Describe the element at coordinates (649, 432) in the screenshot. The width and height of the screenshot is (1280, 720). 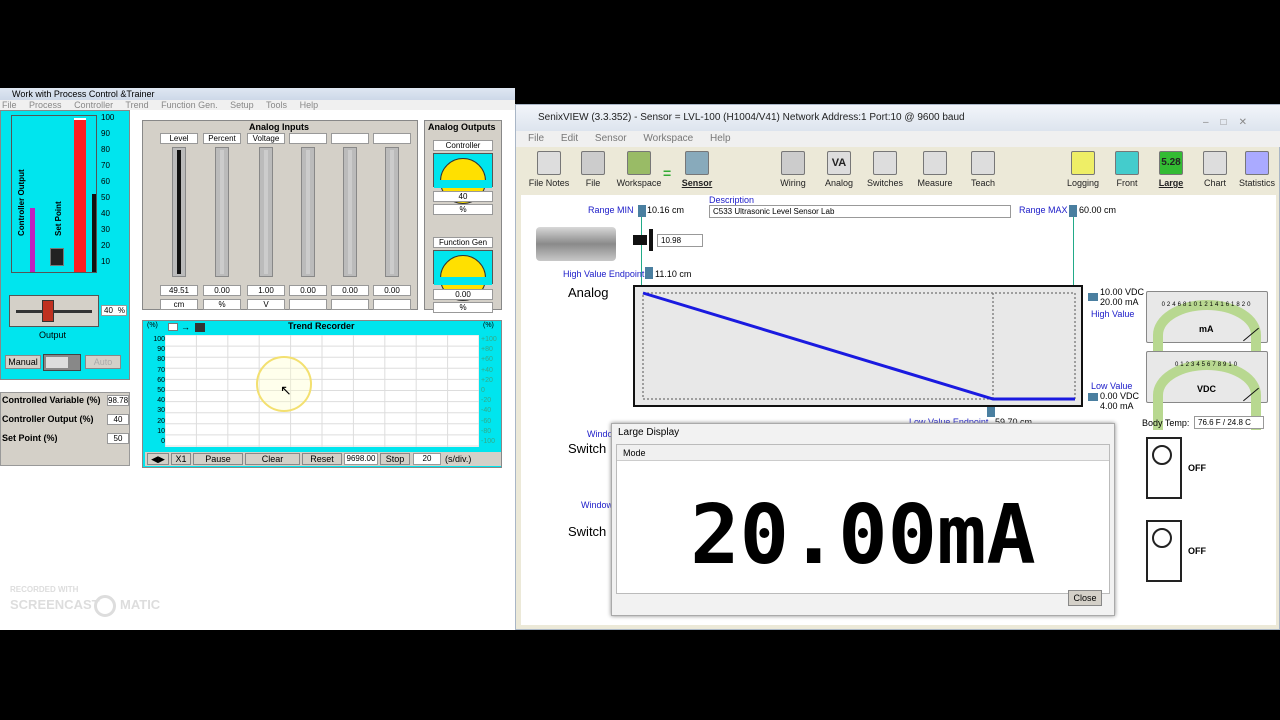
I see `large-display-title: Large Display` at that location.